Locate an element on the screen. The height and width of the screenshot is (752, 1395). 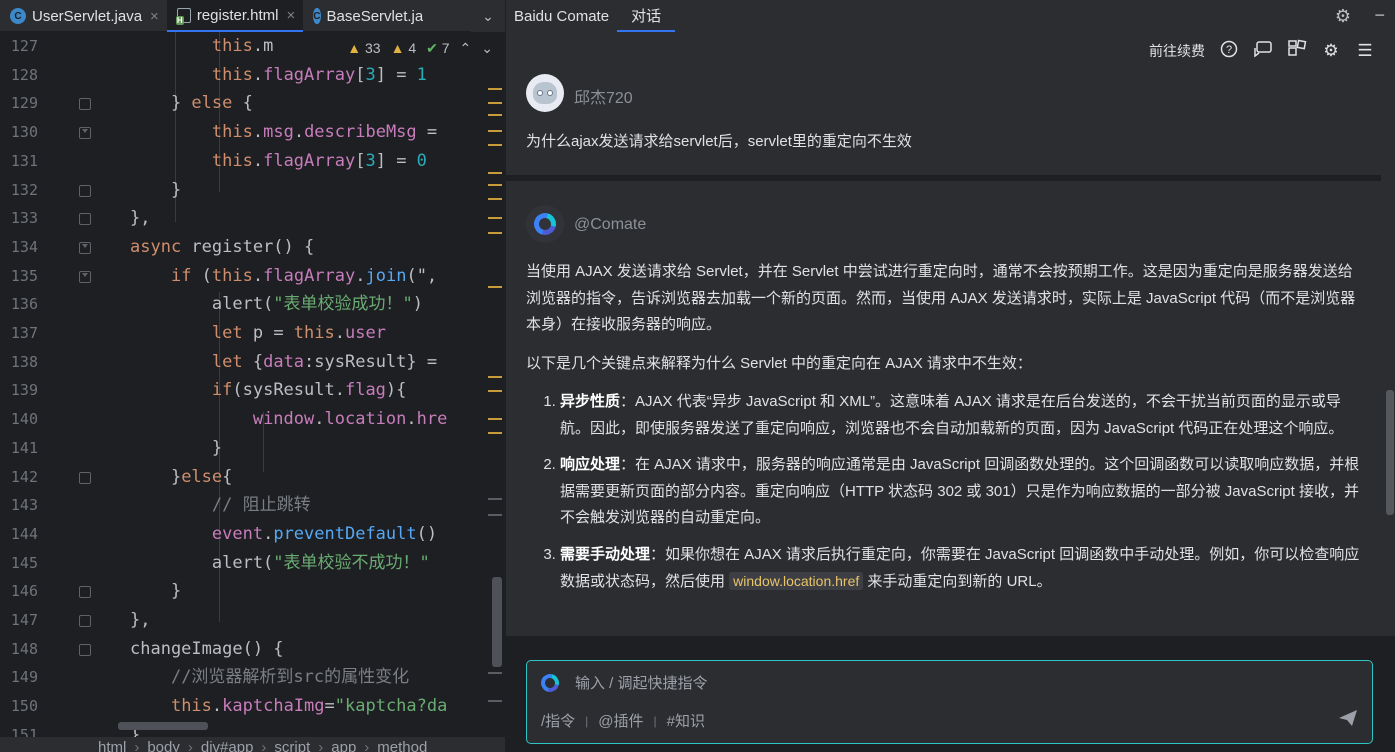
code-line: let p = this.user is located at coordinates (258, 333).